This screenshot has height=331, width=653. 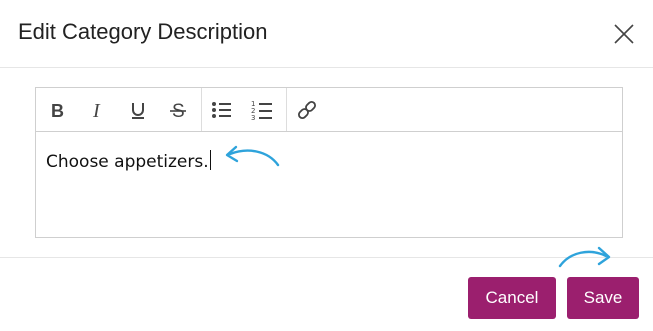 I want to click on link-icon, so click(x=307, y=110).